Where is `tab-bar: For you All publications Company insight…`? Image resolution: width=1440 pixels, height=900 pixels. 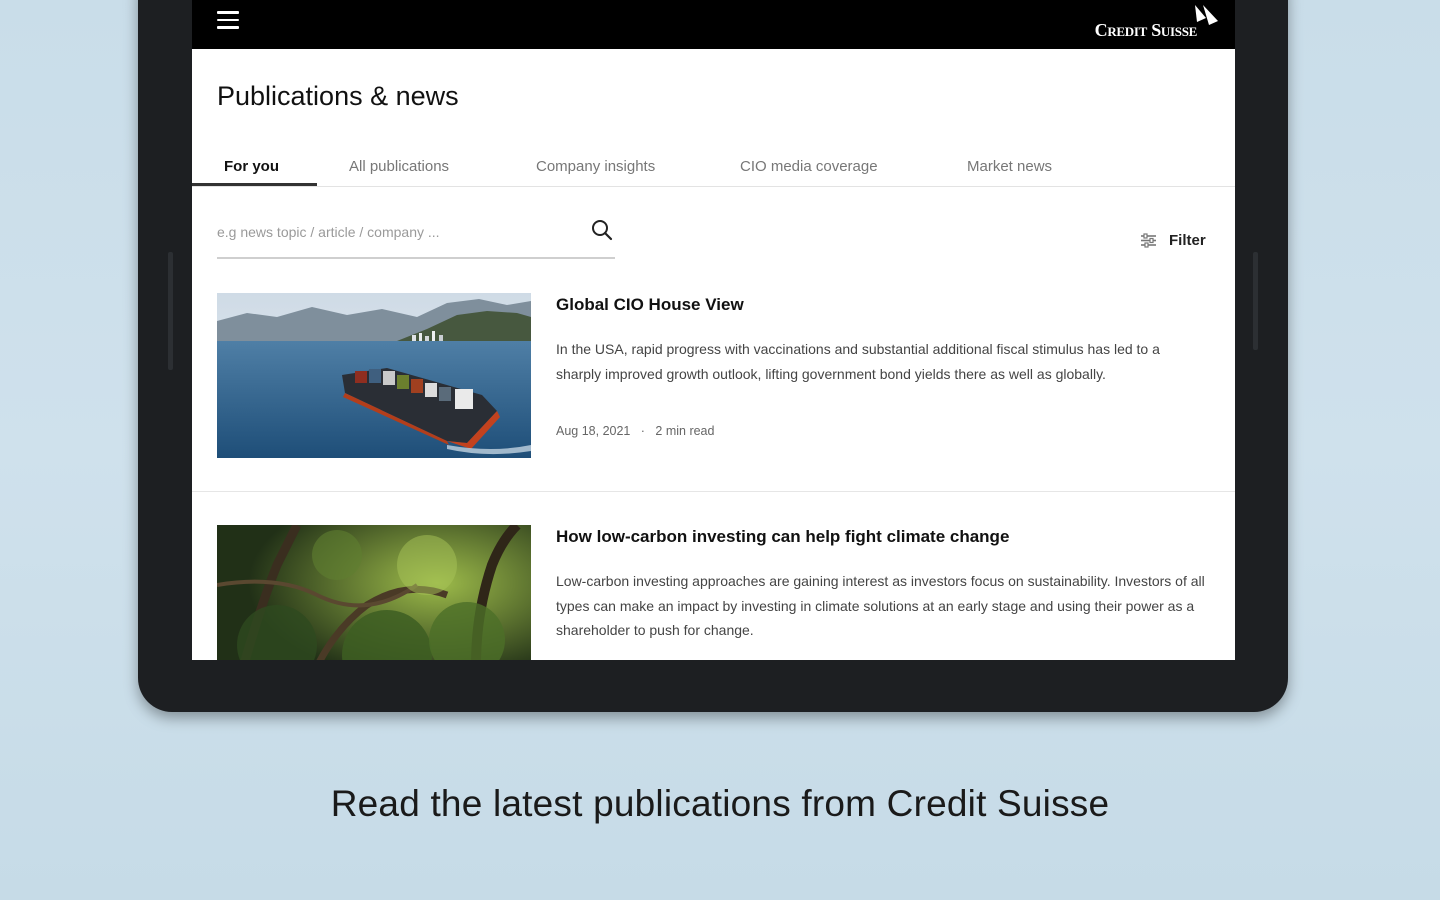 tab-bar: For you All publications Company insight… is located at coordinates (713, 168).